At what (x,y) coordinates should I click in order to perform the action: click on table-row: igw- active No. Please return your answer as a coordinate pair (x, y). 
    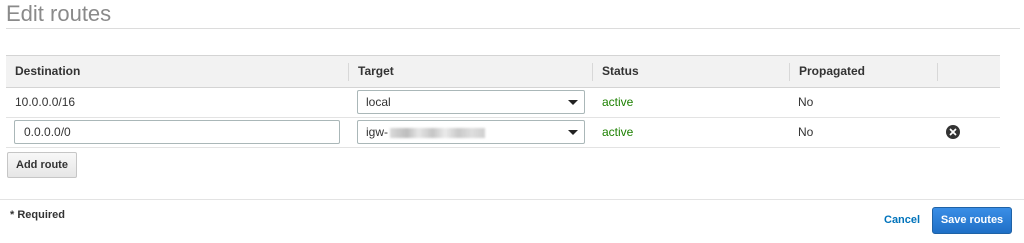
    Looking at the image, I should click on (503, 133).